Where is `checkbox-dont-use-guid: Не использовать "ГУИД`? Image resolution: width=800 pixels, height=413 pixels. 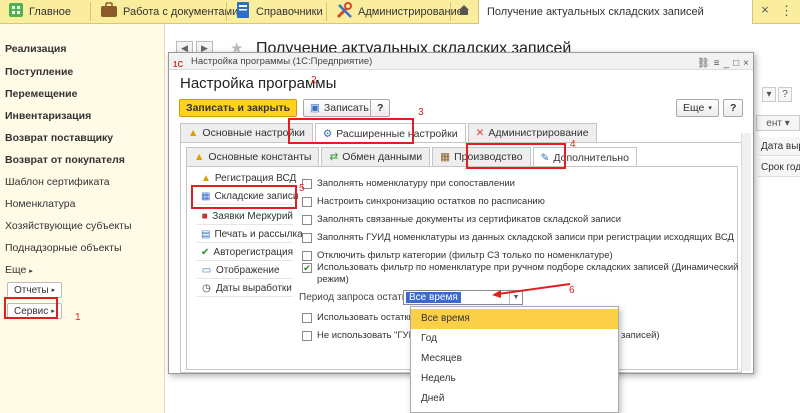 checkbox-dont-use-guid: Не использовать "ГУИД is located at coordinates (362, 335).